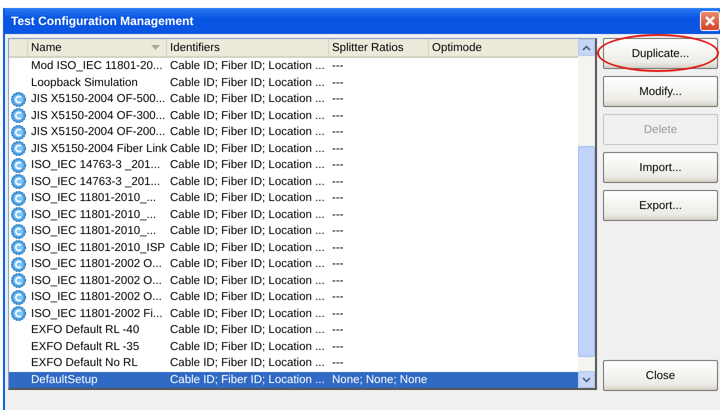 The width and height of the screenshot is (720, 410). I want to click on window-title: Test Configuration Management, so click(102, 21).